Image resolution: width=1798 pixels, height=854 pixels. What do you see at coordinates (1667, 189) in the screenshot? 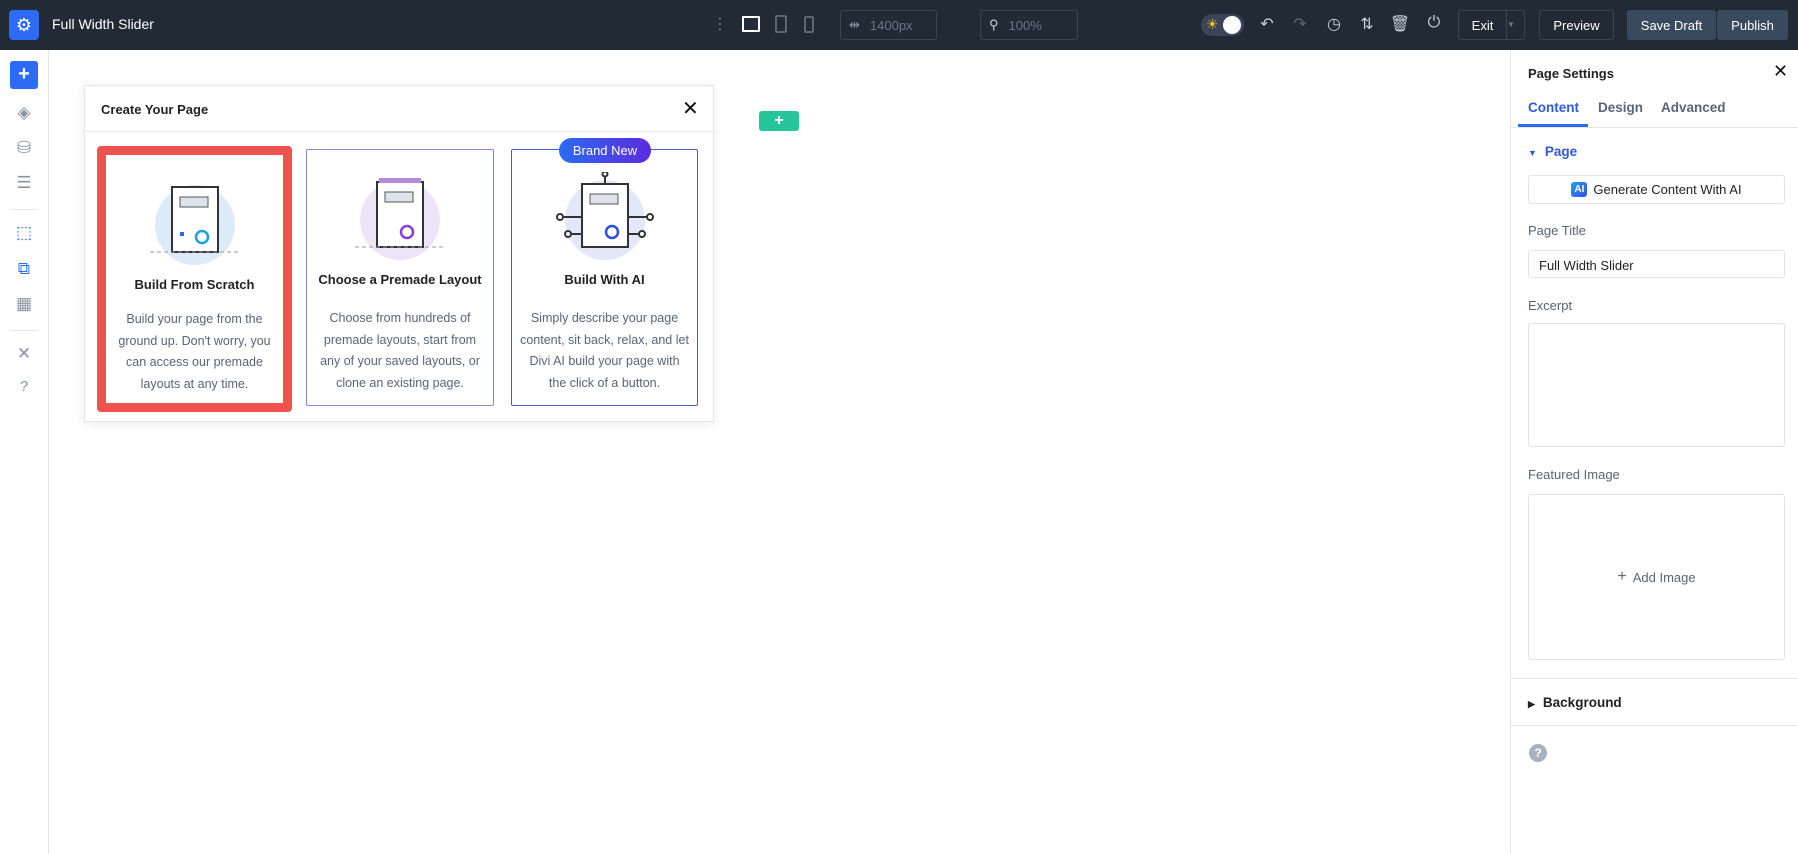
I see `ai-button-label: Generate Content With AI` at bounding box center [1667, 189].